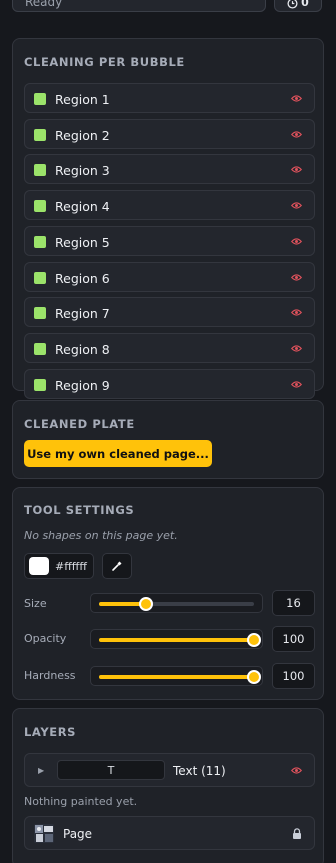 The image size is (336, 863). Describe the element at coordinates (82, 314) in the screenshot. I see `region-label: Region 7` at that location.